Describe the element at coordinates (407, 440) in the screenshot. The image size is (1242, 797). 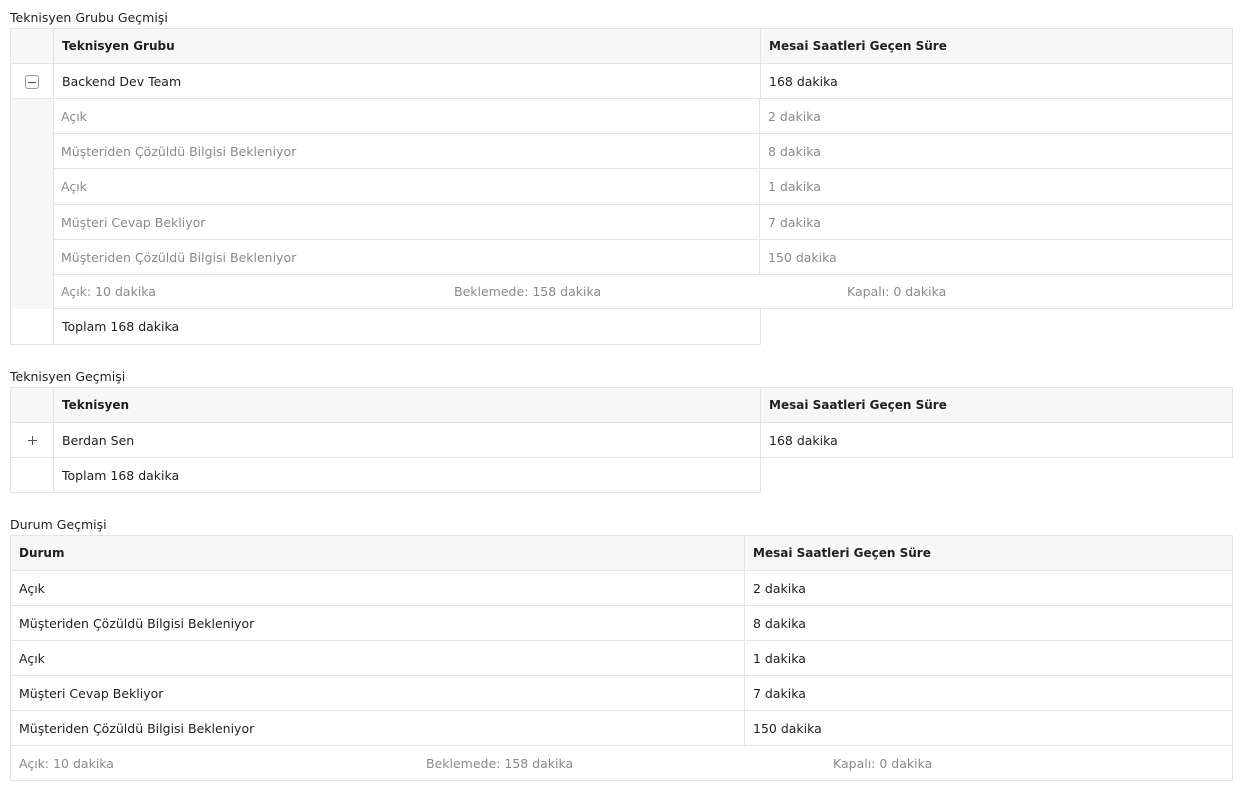
I see `technician-name: Berdan Sen` at that location.